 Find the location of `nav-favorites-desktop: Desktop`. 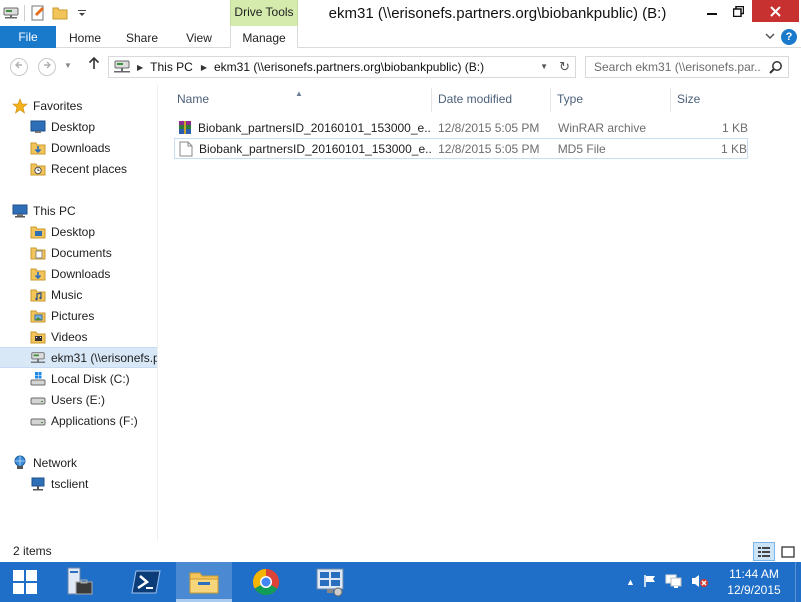

nav-favorites-desktop: Desktop is located at coordinates (78, 126).